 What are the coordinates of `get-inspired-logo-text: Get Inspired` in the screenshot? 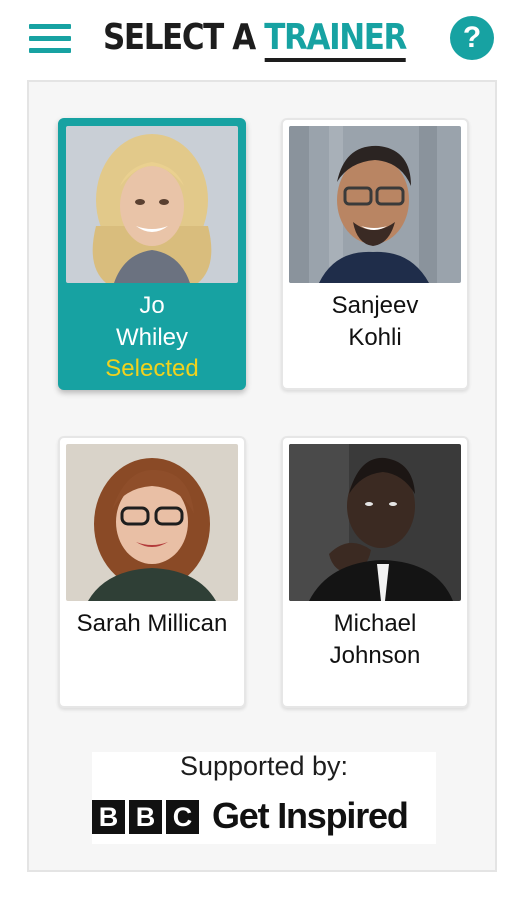 It's located at (310, 815).